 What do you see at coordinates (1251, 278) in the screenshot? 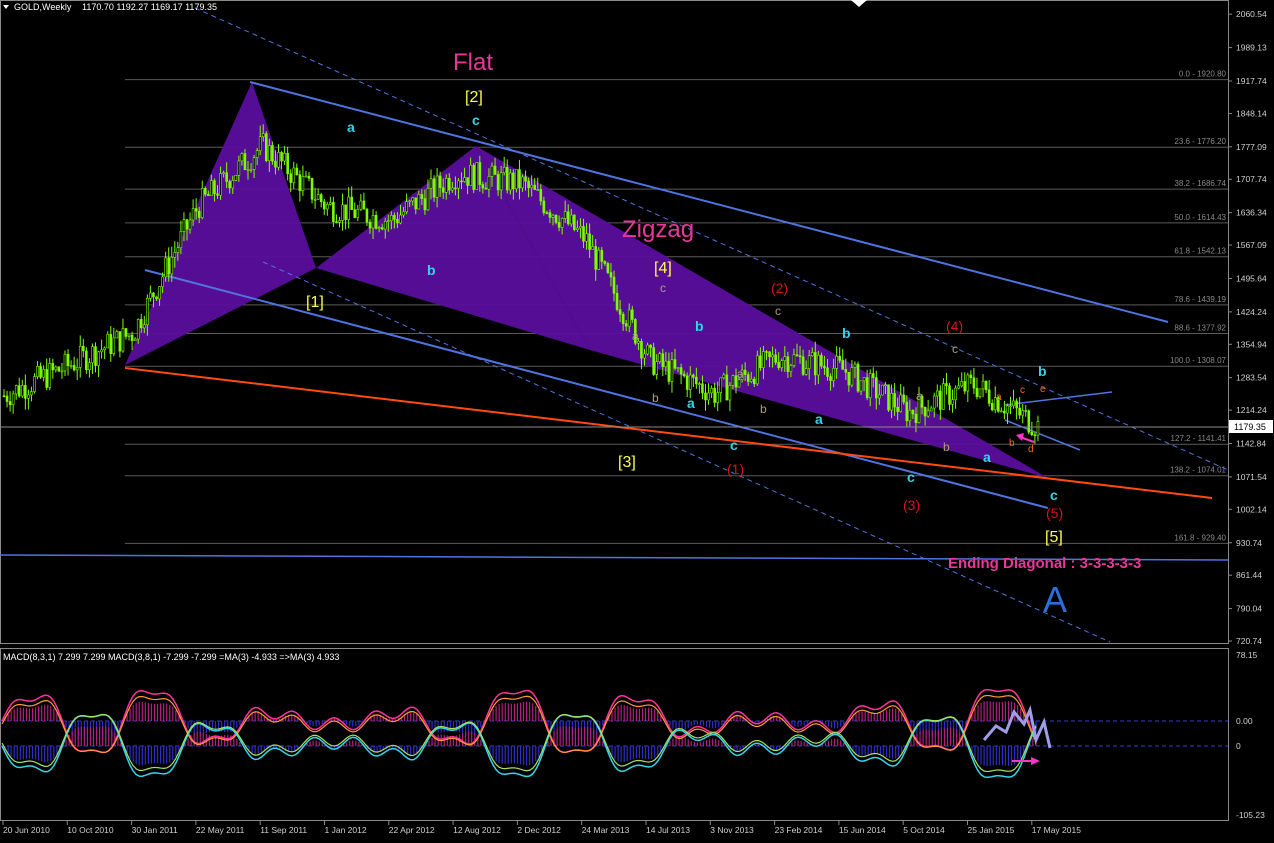
I see `price-tick-label: 1495.64` at bounding box center [1251, 278].